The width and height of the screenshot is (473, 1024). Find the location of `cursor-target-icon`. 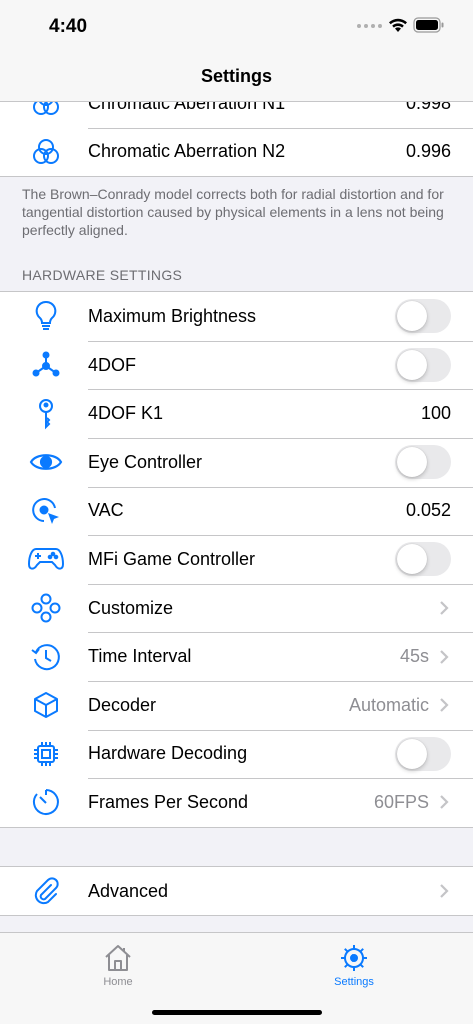

cursor-target-icon is located at coordinates (46, 511).